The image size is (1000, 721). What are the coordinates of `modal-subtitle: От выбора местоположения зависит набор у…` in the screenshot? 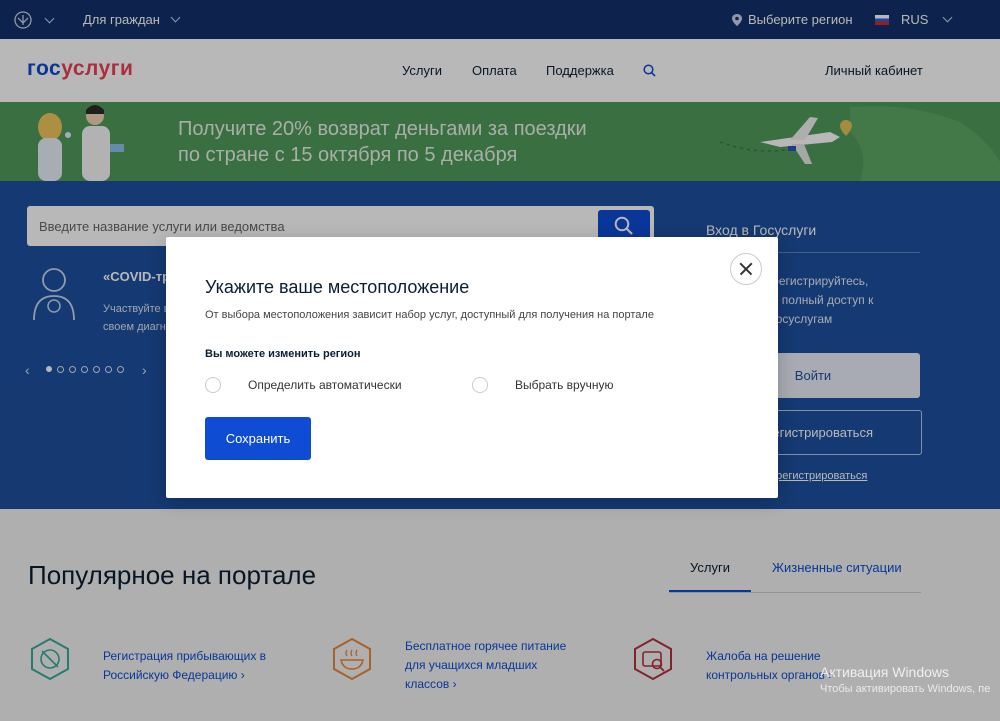 It's located at (429, 315).